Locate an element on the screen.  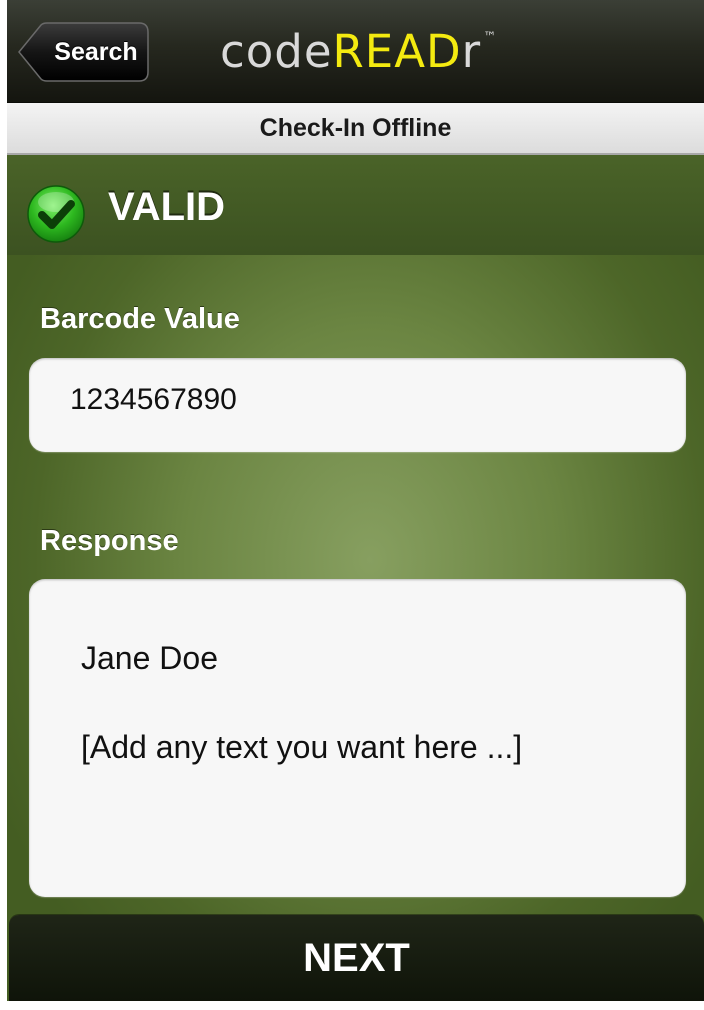
subheader-bar: Check-In Offline is located at coordinates (355, 129).